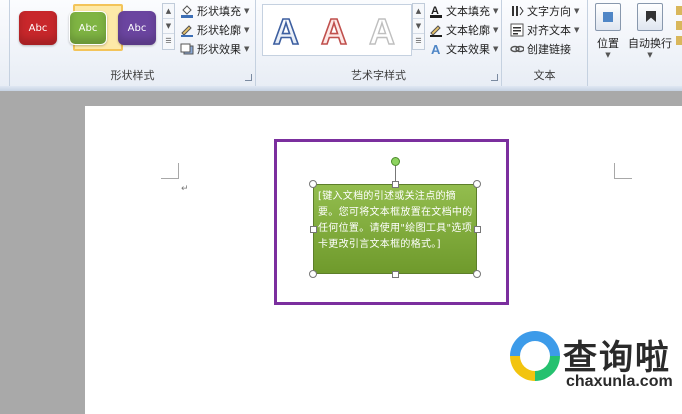 This screenshot has height=414, width=682. What do you see at coordinates (341, 88) in the screenshot?
I see `ribbon-bottom-border` at bounding box center [341, 88].